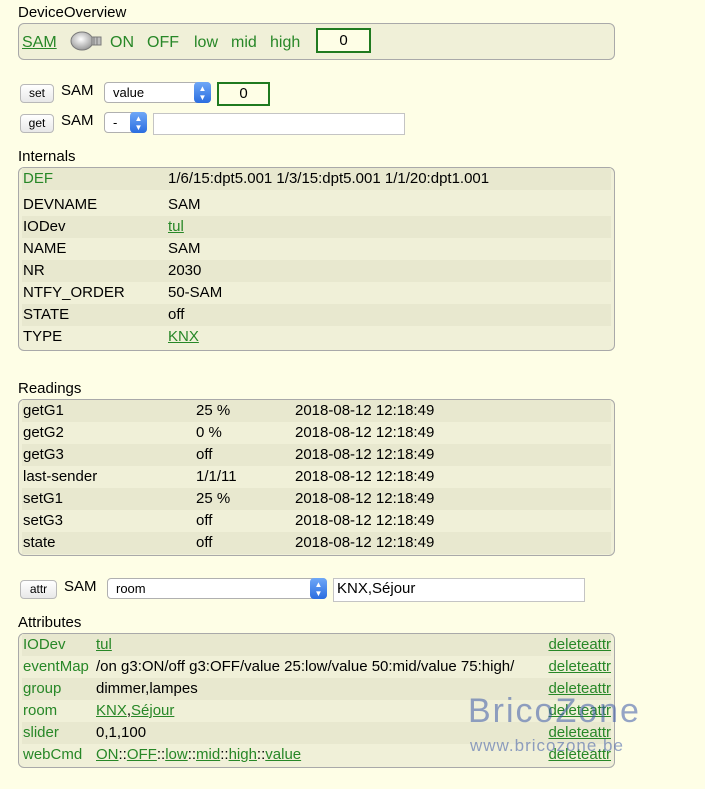 The width and height of the screenshot is (705, 789). Describe the element at coordinates (40, 711) in the screenshot. I see `attribute-name: room` at that location.